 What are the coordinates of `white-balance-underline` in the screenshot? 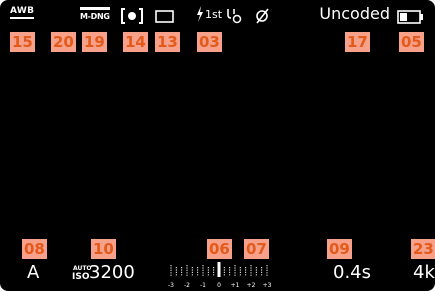 It's located at (22, 18).